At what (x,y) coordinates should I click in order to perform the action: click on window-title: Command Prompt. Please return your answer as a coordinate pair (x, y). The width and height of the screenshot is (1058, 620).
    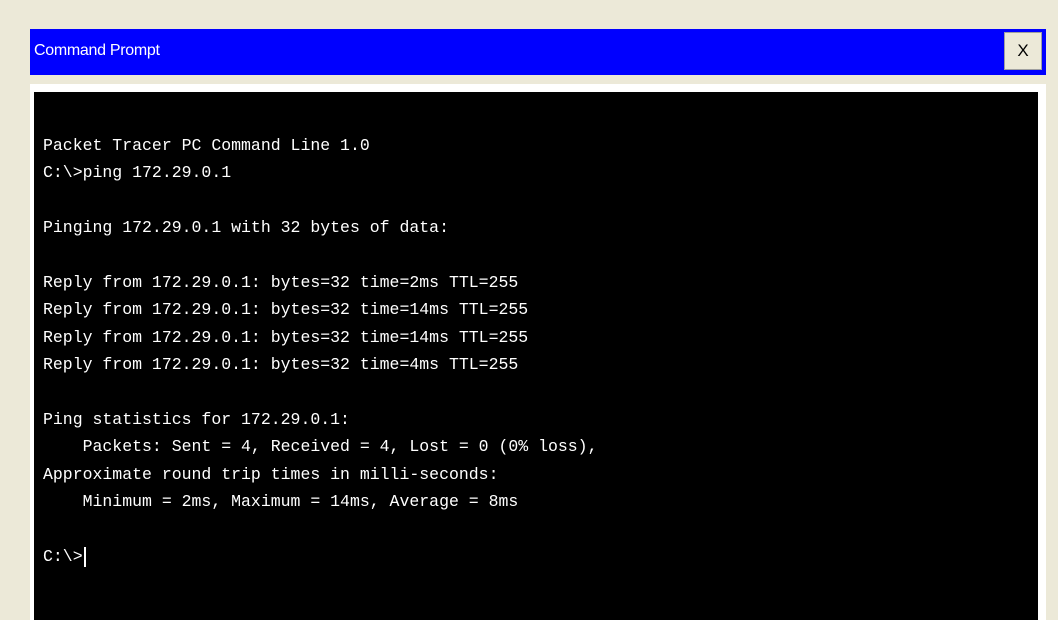
    Looking at the image, I should click on (97, 50).